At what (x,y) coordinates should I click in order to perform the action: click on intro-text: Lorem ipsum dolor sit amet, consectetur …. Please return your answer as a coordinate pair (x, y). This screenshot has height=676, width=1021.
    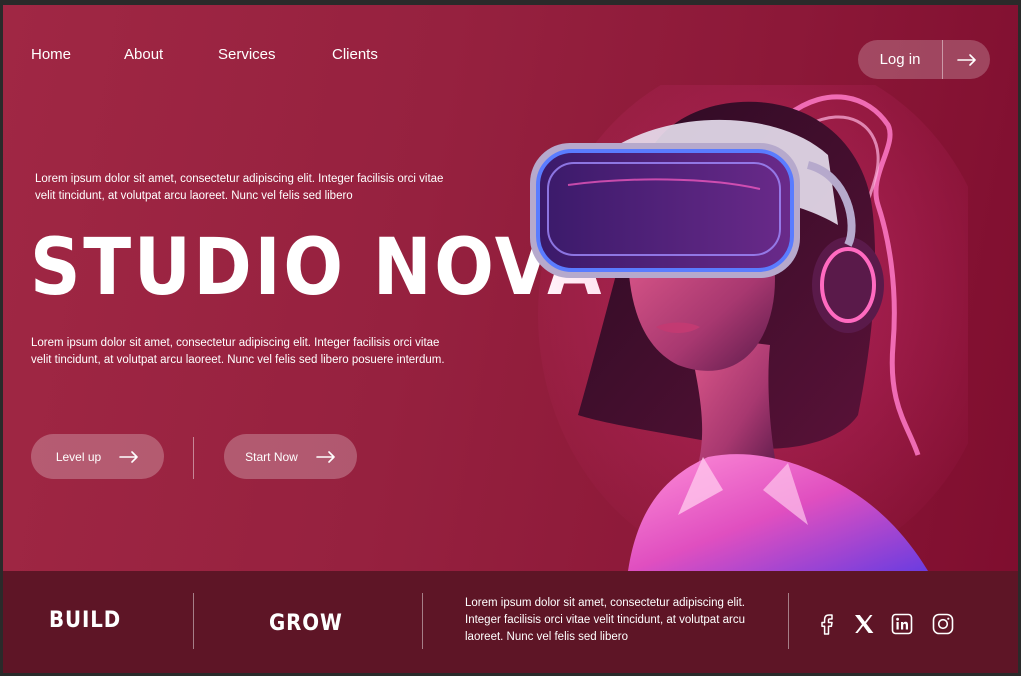
    Looking at the image, I should click on (239, 187).